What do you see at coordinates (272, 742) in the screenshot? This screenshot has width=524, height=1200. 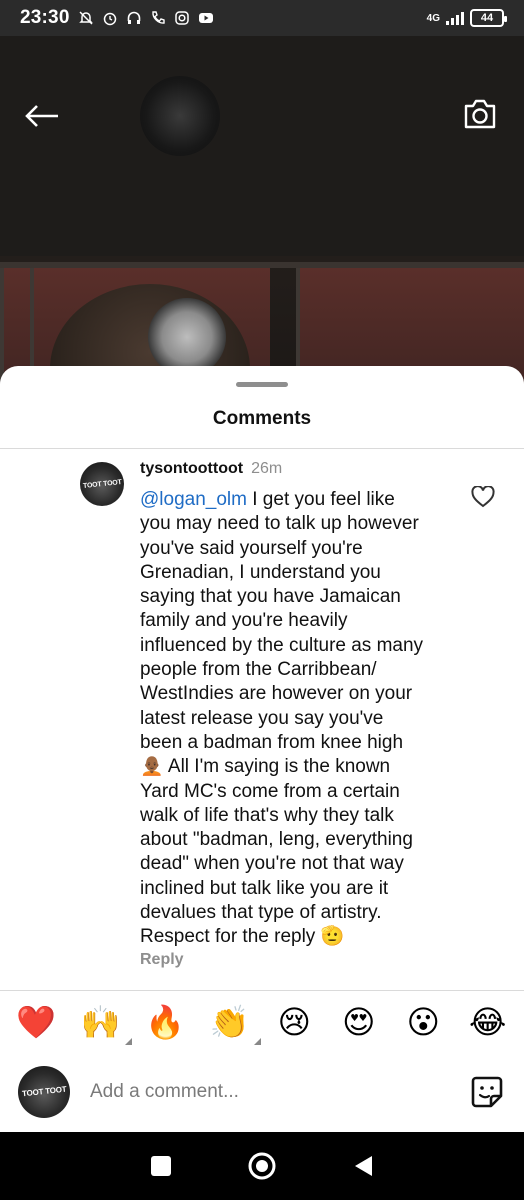 I see `comment-line: been a badman from knee high` at bounding box center [272, 742].